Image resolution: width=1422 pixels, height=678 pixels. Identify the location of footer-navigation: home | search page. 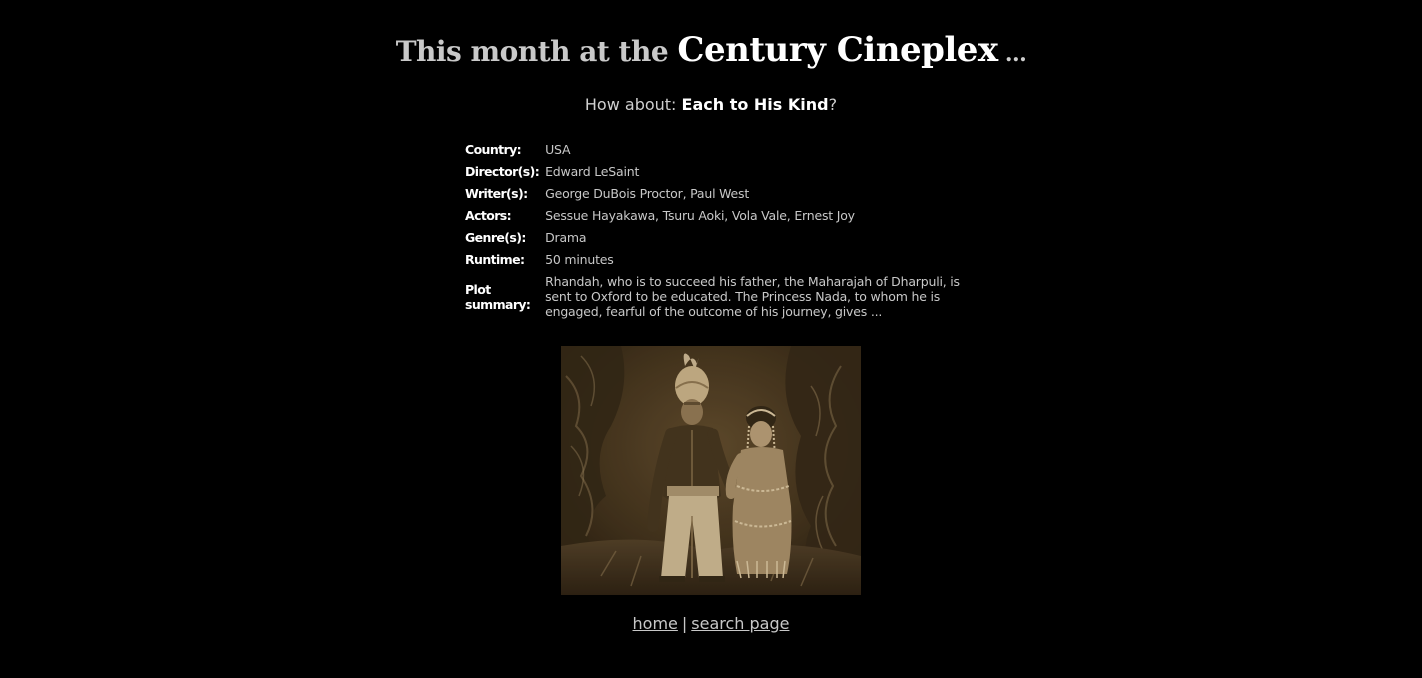
(711, 623).